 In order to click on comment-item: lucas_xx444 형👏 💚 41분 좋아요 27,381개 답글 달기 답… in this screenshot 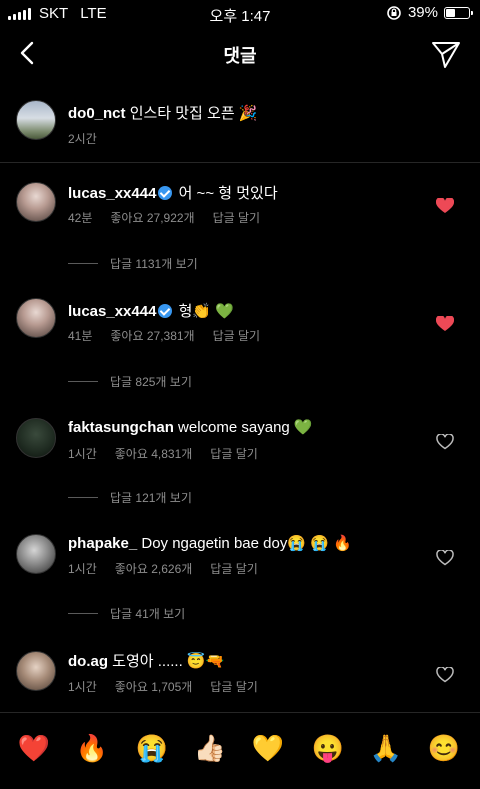, I will do `click(240, 339)`.